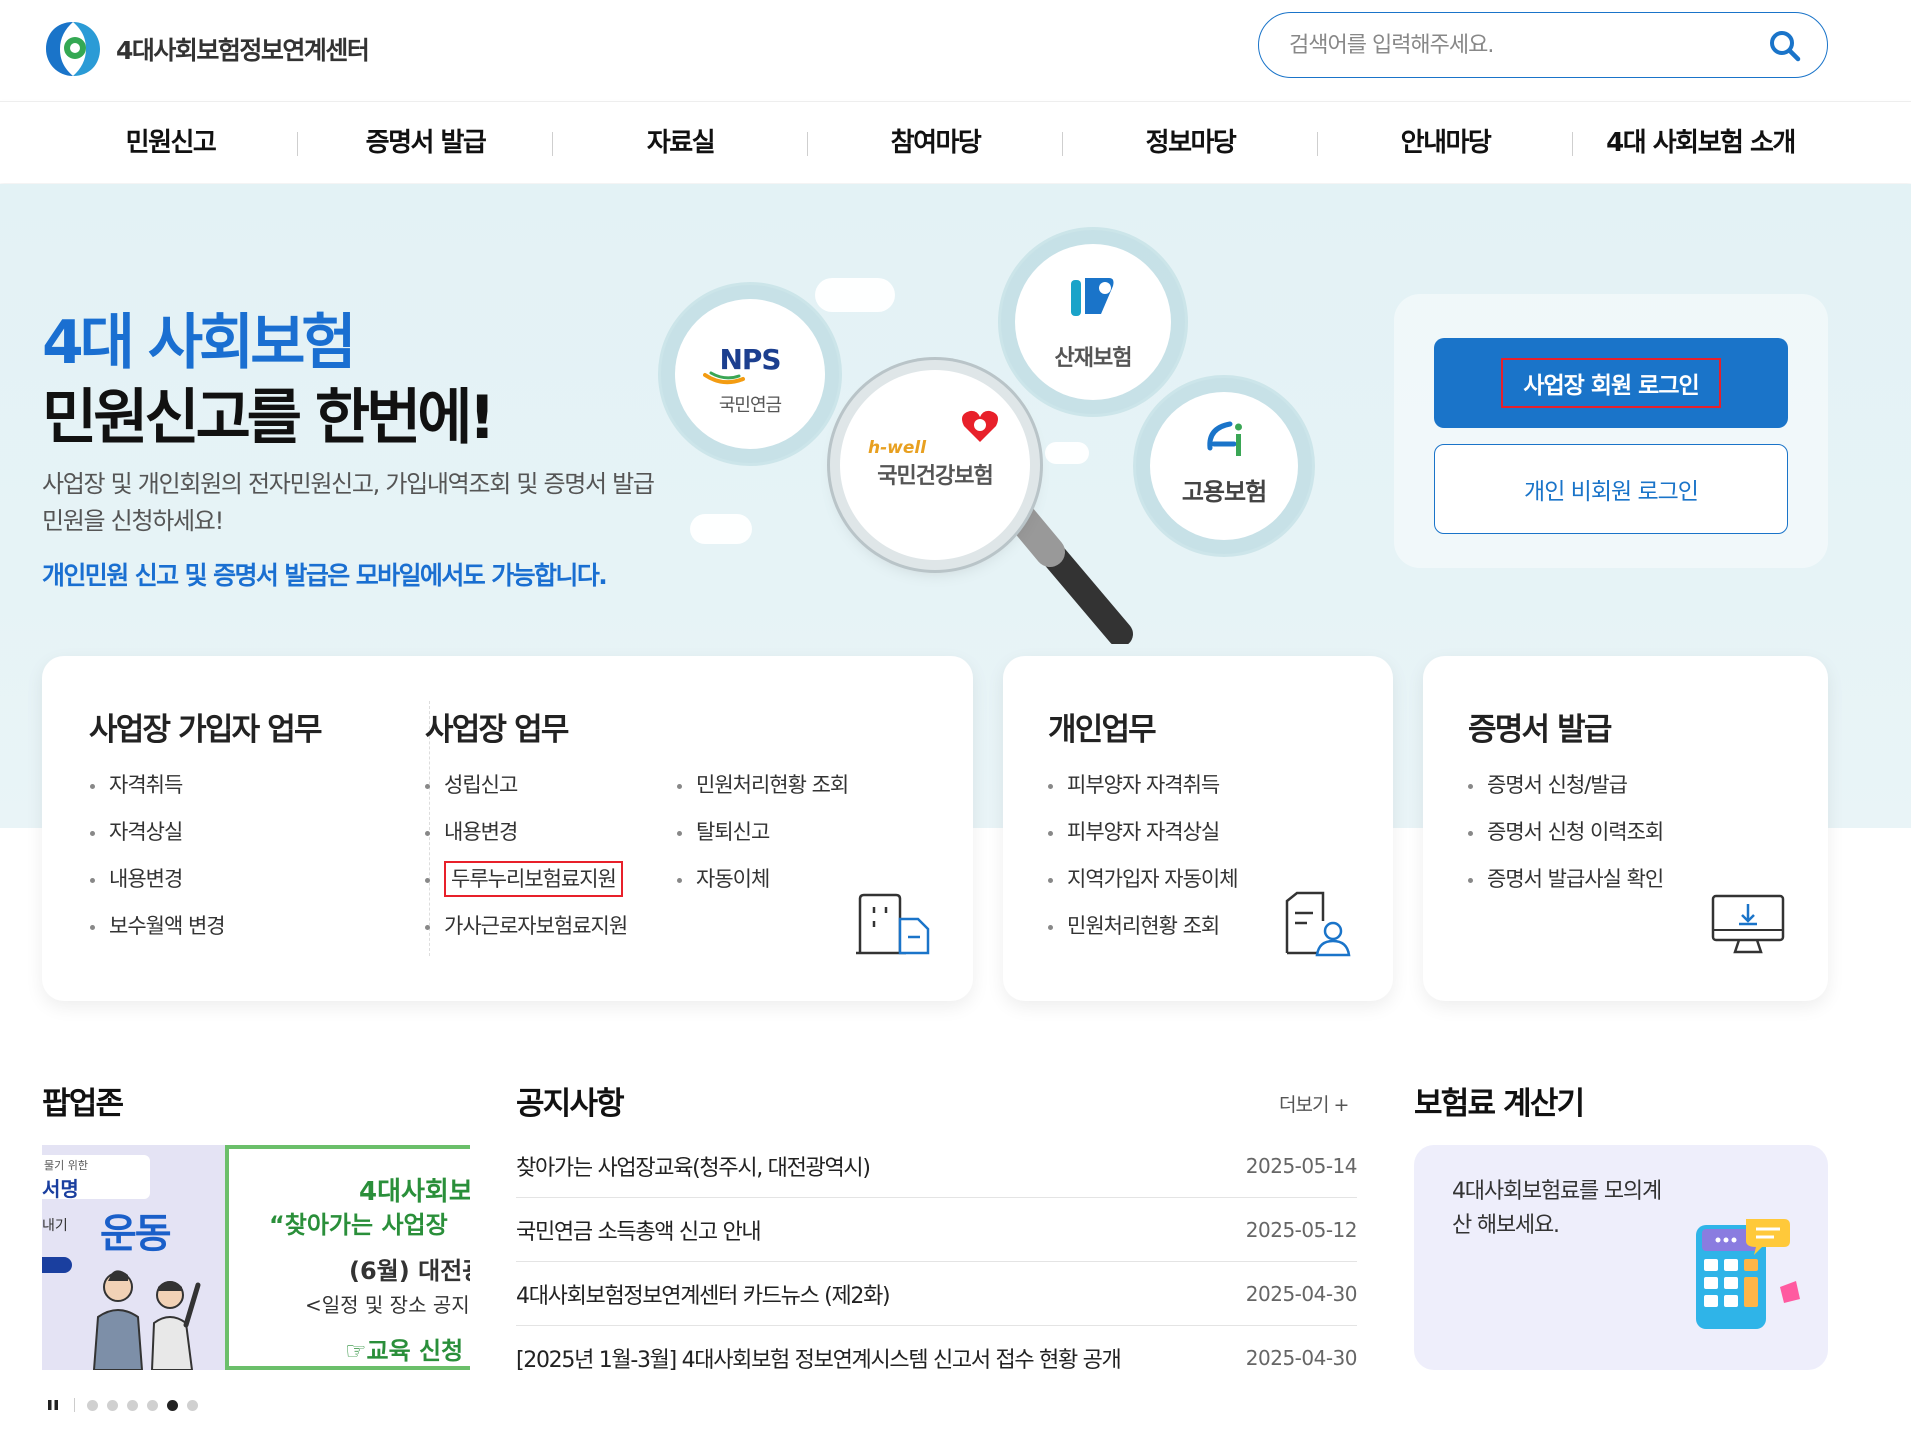  I want to click on nav-item-certificate: 증명서 발급, so click(425, 143).